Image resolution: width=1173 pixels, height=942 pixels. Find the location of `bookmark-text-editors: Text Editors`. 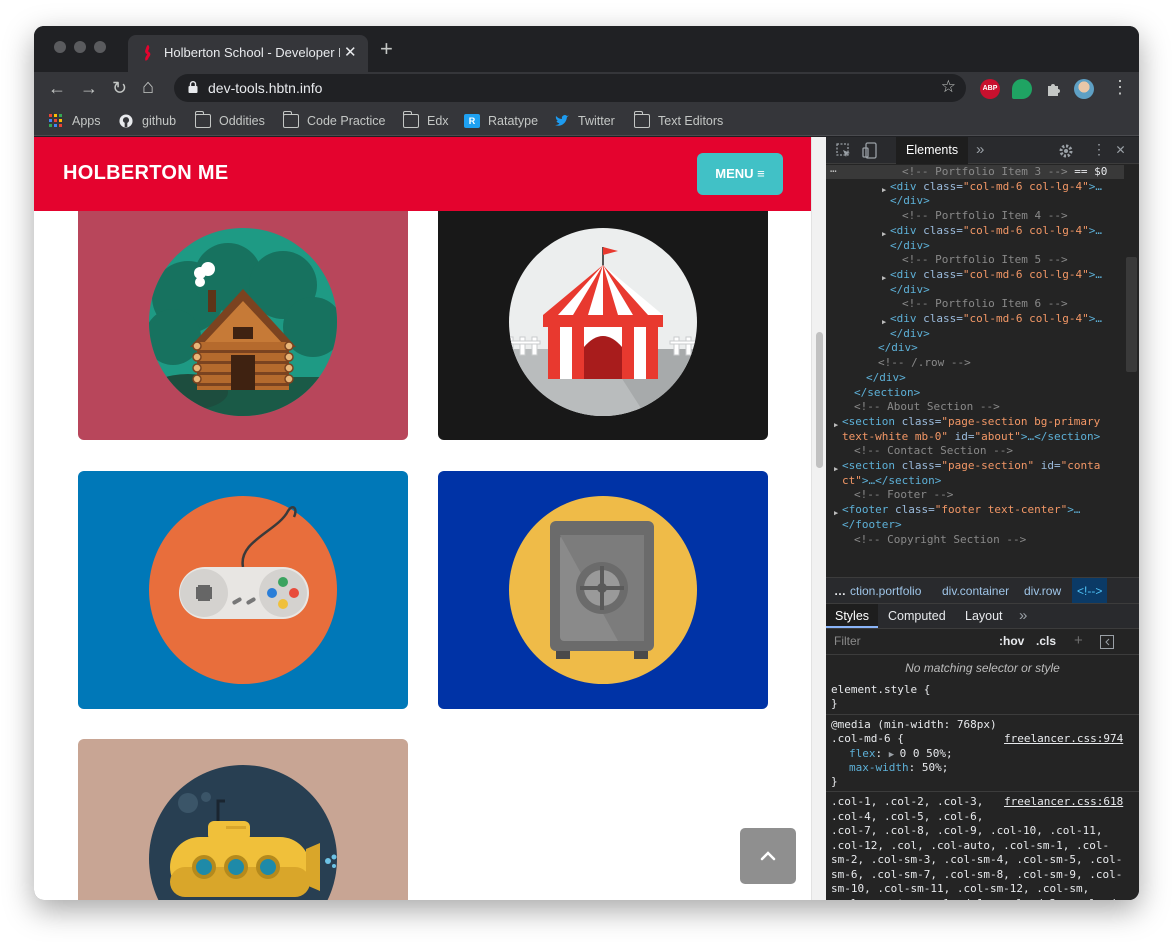

bookmark-text-editors: Text Editors is located at coordinates (678, 120).